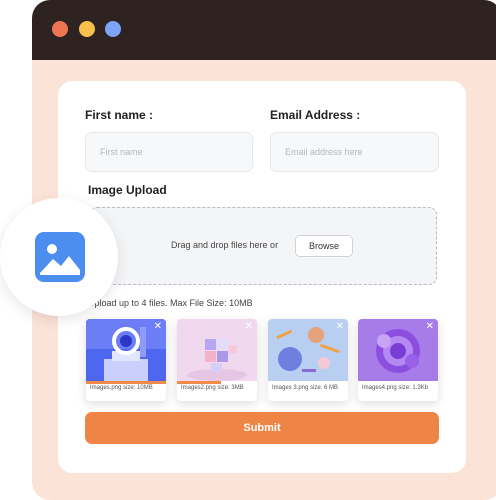 The image size is (496, 500). Describe the element at coordinates (121, 388) in the screenshot. I see `file-caption: Images.png size: 10MB` at that location.